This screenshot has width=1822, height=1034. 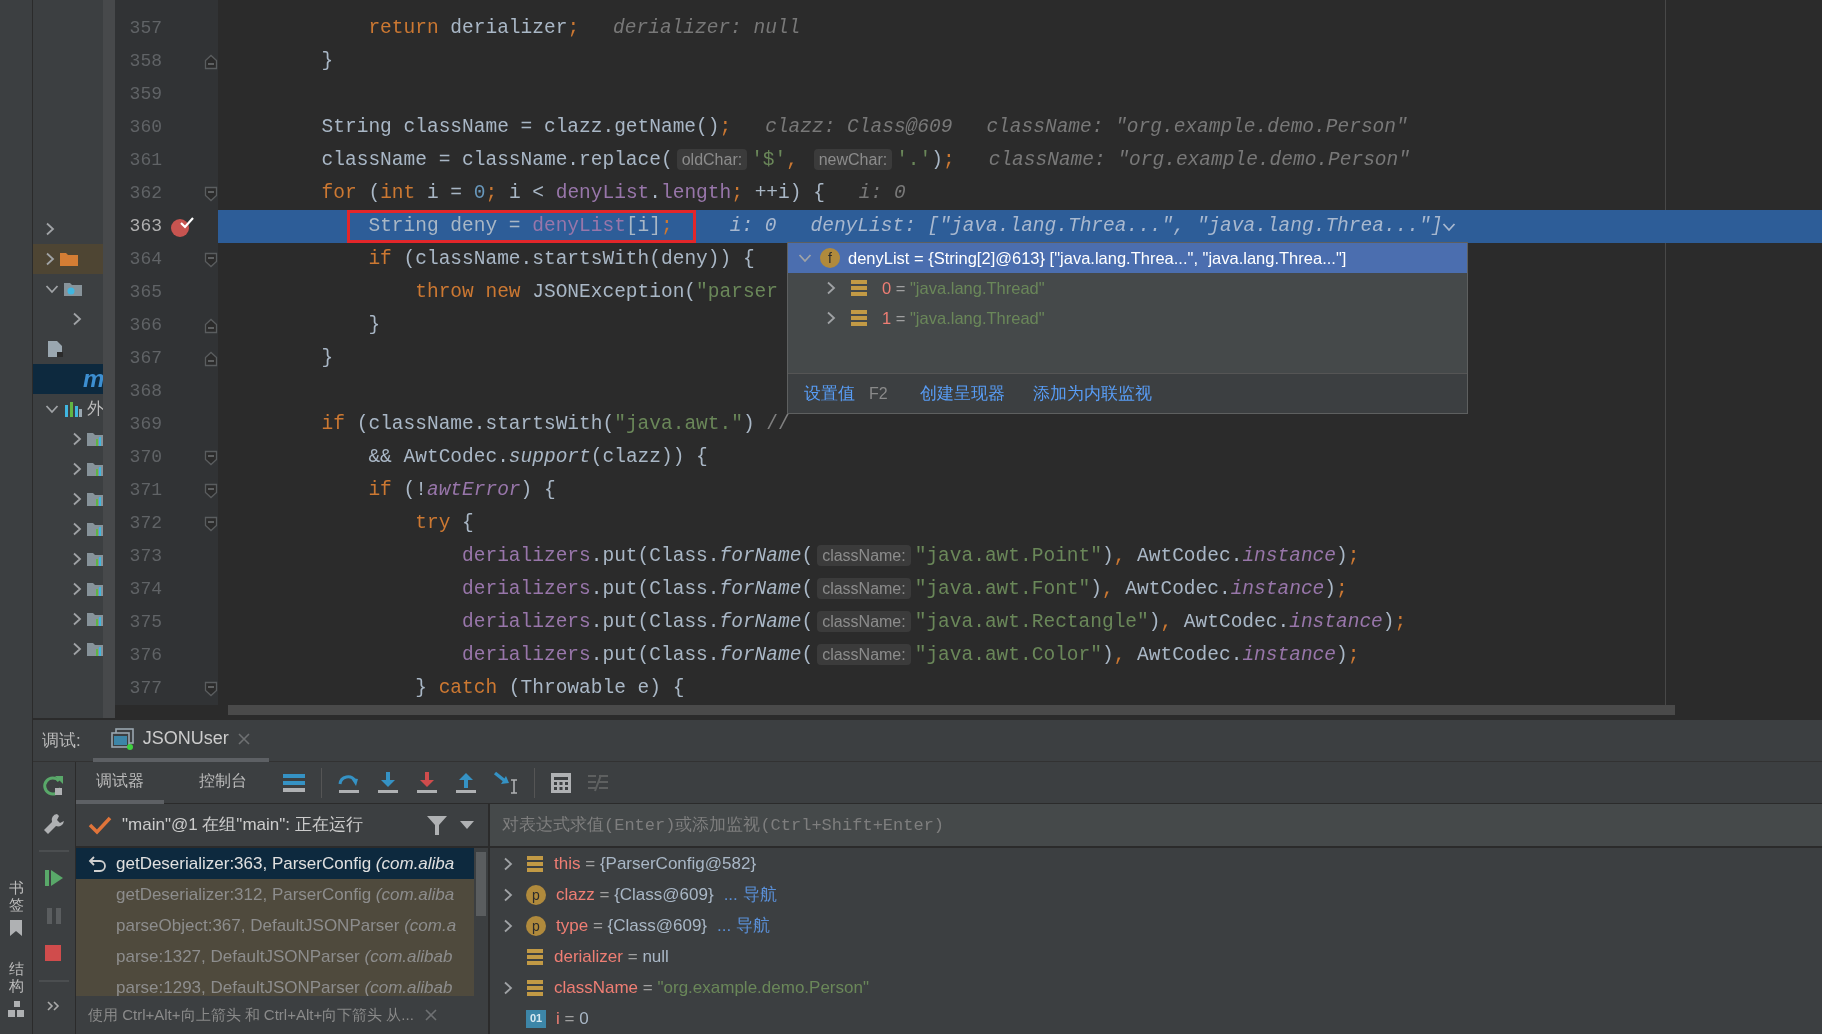 What do you see at coordinates (16, 977) in the screenshot?
I see `tool-window-label: 结构` at bounding box center [16, 977].